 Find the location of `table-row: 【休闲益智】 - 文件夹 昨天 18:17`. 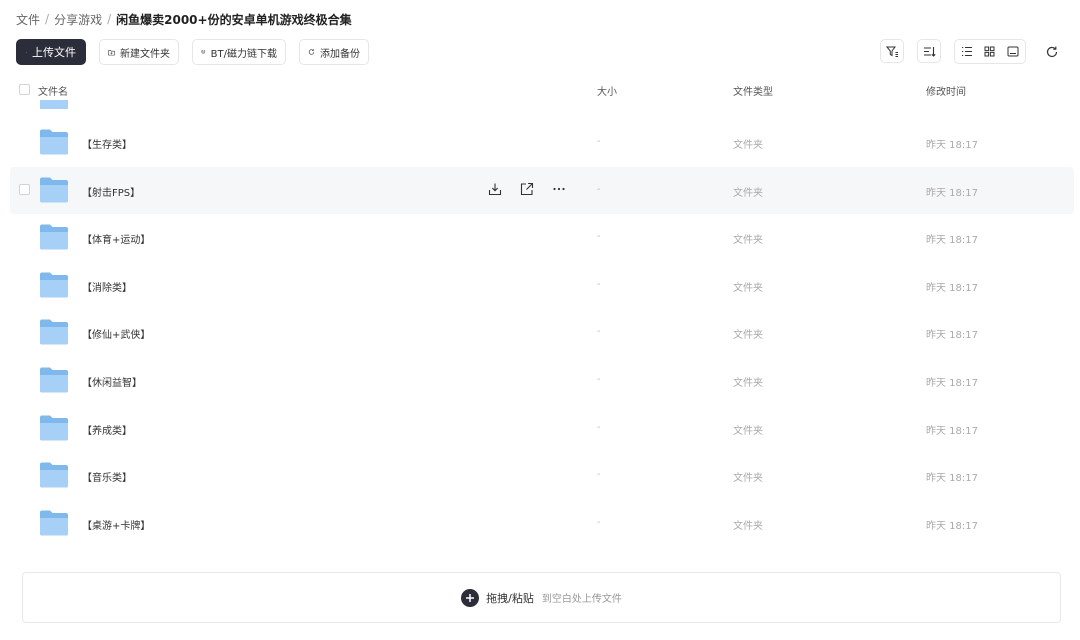

table-row: 【休闲益智】 - 文件夹 昨天 18:17 is located at coordinates (542, 381).